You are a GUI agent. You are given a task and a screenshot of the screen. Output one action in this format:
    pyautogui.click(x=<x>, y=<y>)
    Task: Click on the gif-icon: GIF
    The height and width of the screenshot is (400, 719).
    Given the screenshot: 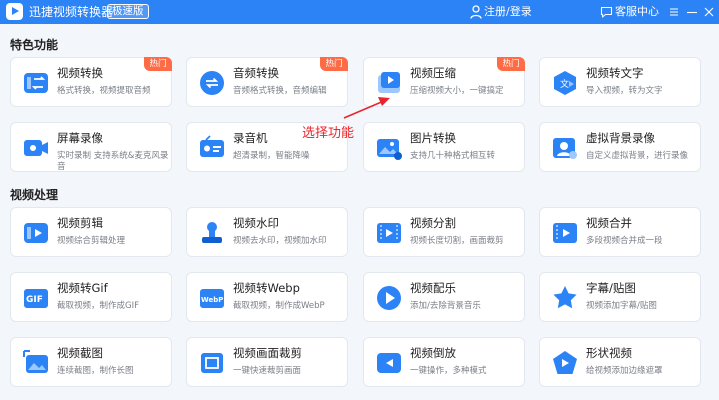 What is the action you would take?
    pyautogui.click(x=36, y=298)
    